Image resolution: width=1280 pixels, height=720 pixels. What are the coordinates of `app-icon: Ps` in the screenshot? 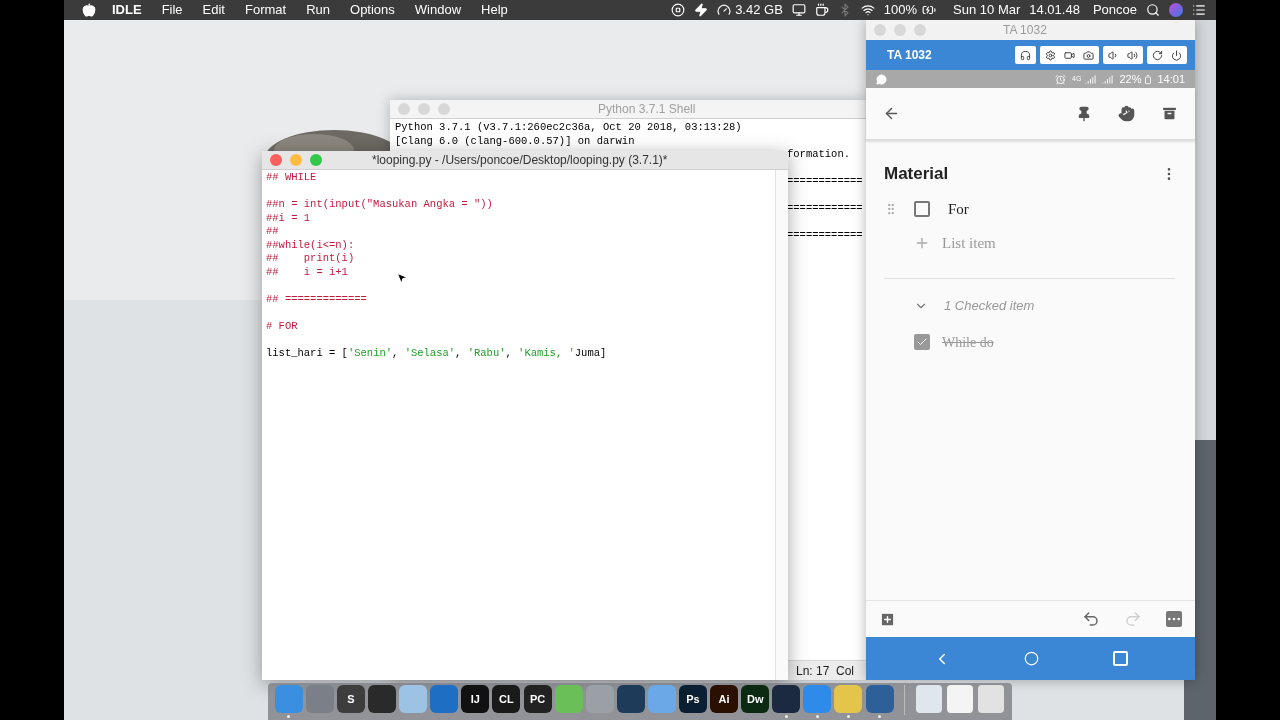 It's located at (693, 699).